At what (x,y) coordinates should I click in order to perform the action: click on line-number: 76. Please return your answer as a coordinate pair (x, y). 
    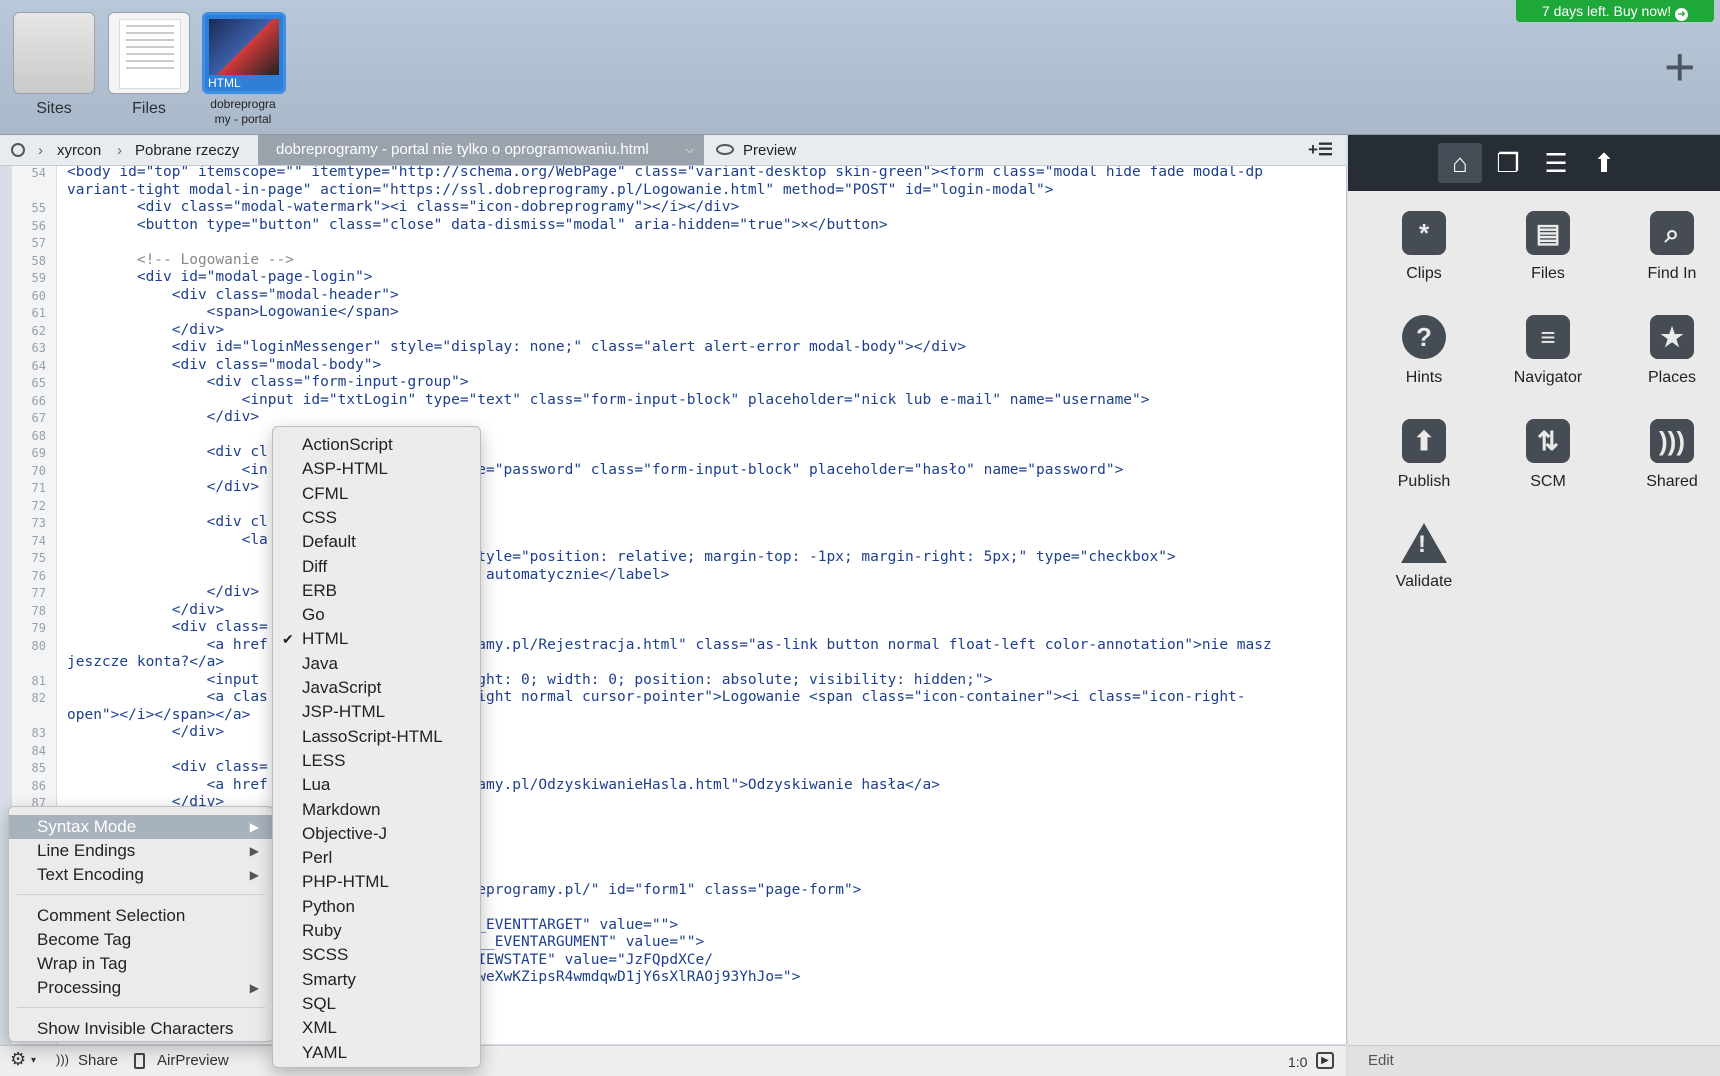
    Looking at the image, I should click on (38, 575).